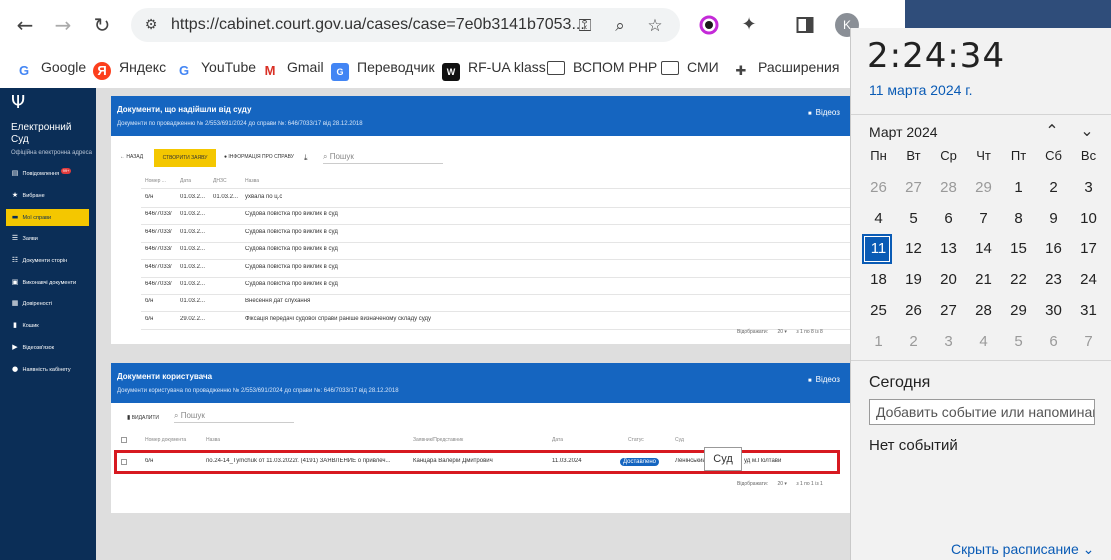  What do you see at coordinates (143, 417) in the screenshot?
I see `delete-button: ▮ ВИДАЛИТИ` at bounding box center [143, 417].